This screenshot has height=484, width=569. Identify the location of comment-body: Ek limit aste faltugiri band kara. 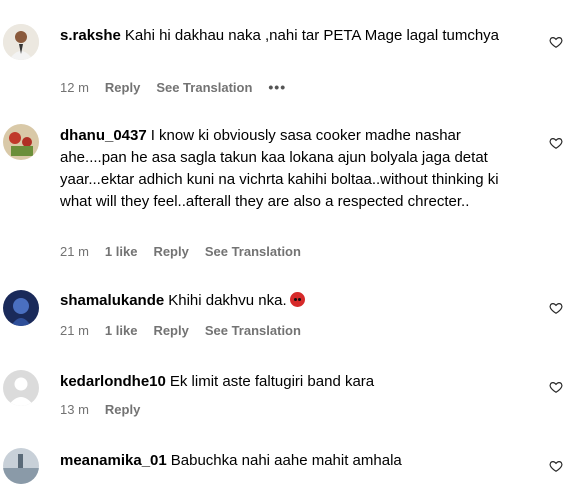
(272, 381).